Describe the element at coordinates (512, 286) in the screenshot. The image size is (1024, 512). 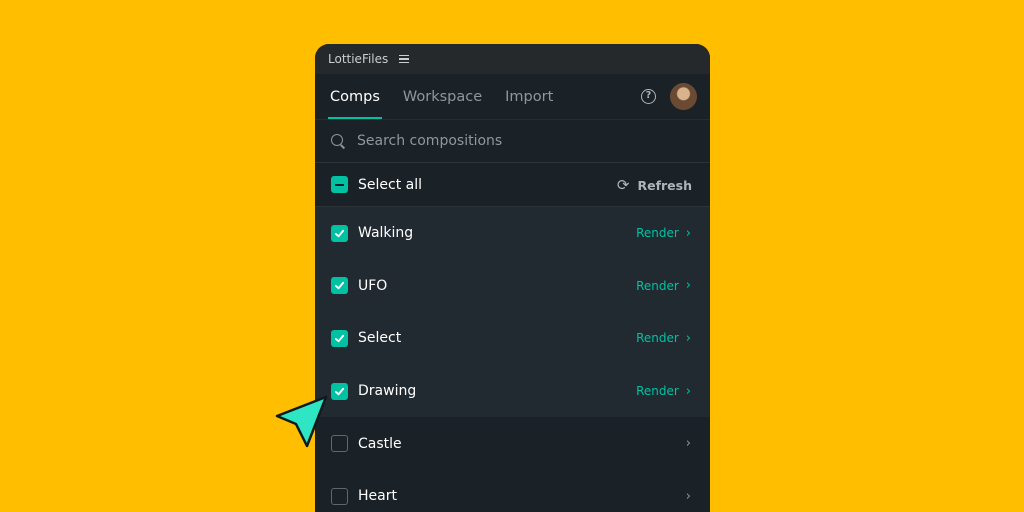
I see `list-item: UFO Render ›` at that location.